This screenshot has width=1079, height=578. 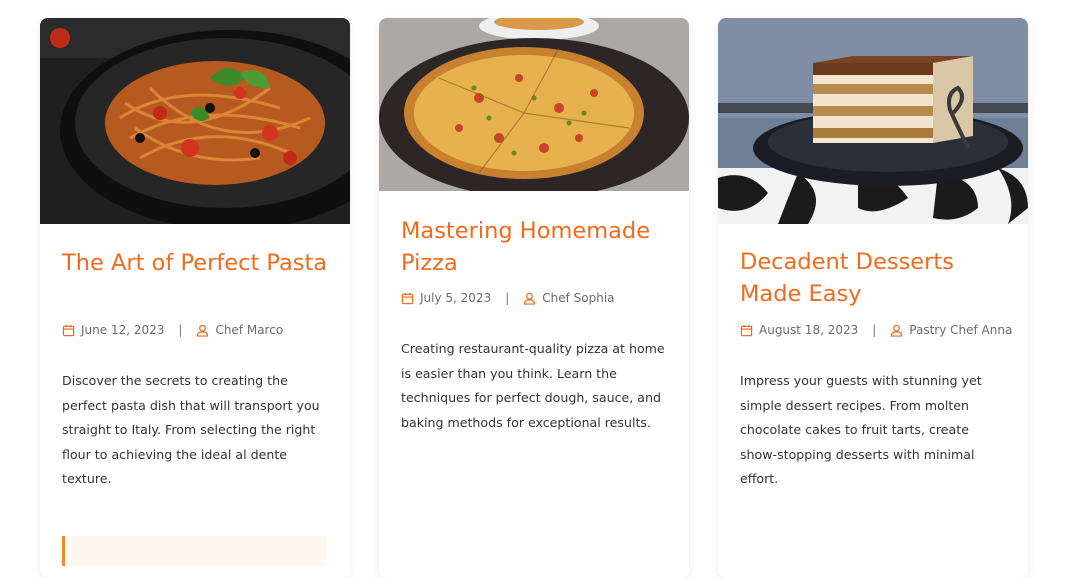 I want to click on post-title: The Art of Perfect Pasta, so click(x=197, y=263).